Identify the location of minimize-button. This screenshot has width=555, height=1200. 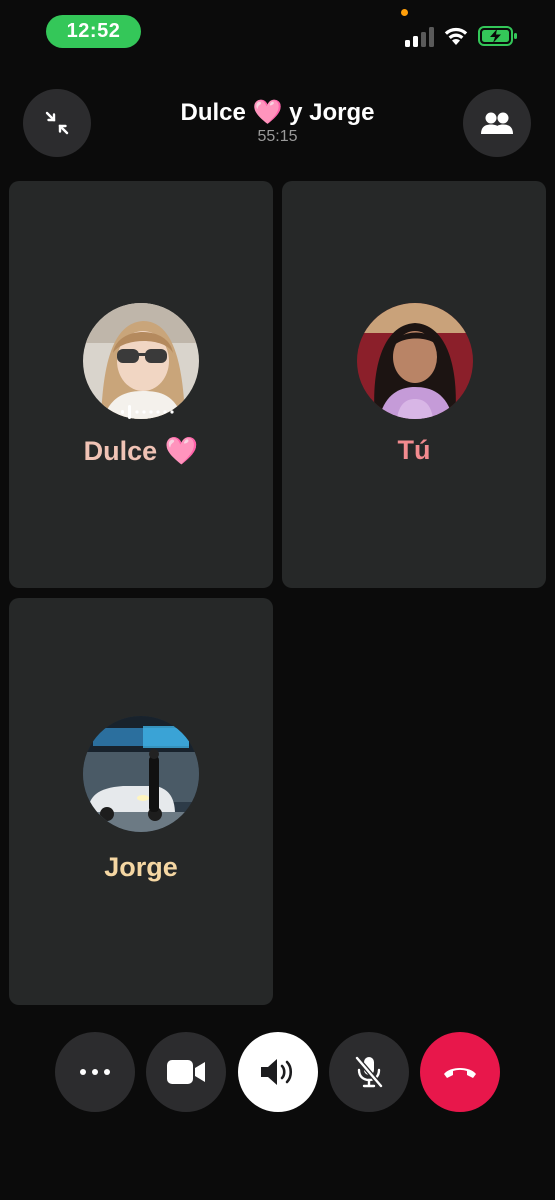
(57, 123).